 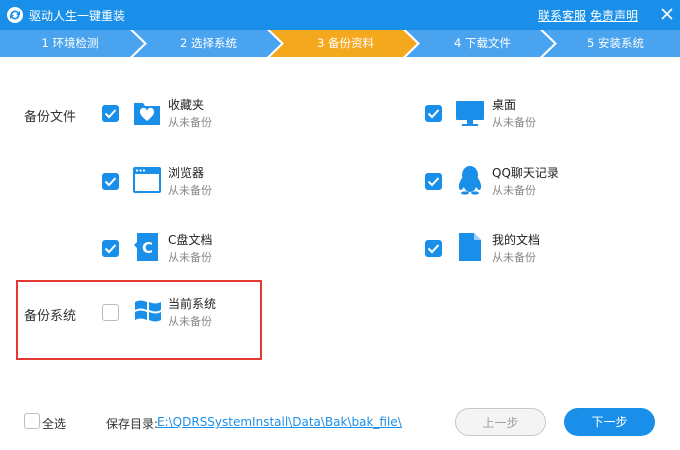 I want to click on browser-status: 从未备份, so click(x=190, y=190).